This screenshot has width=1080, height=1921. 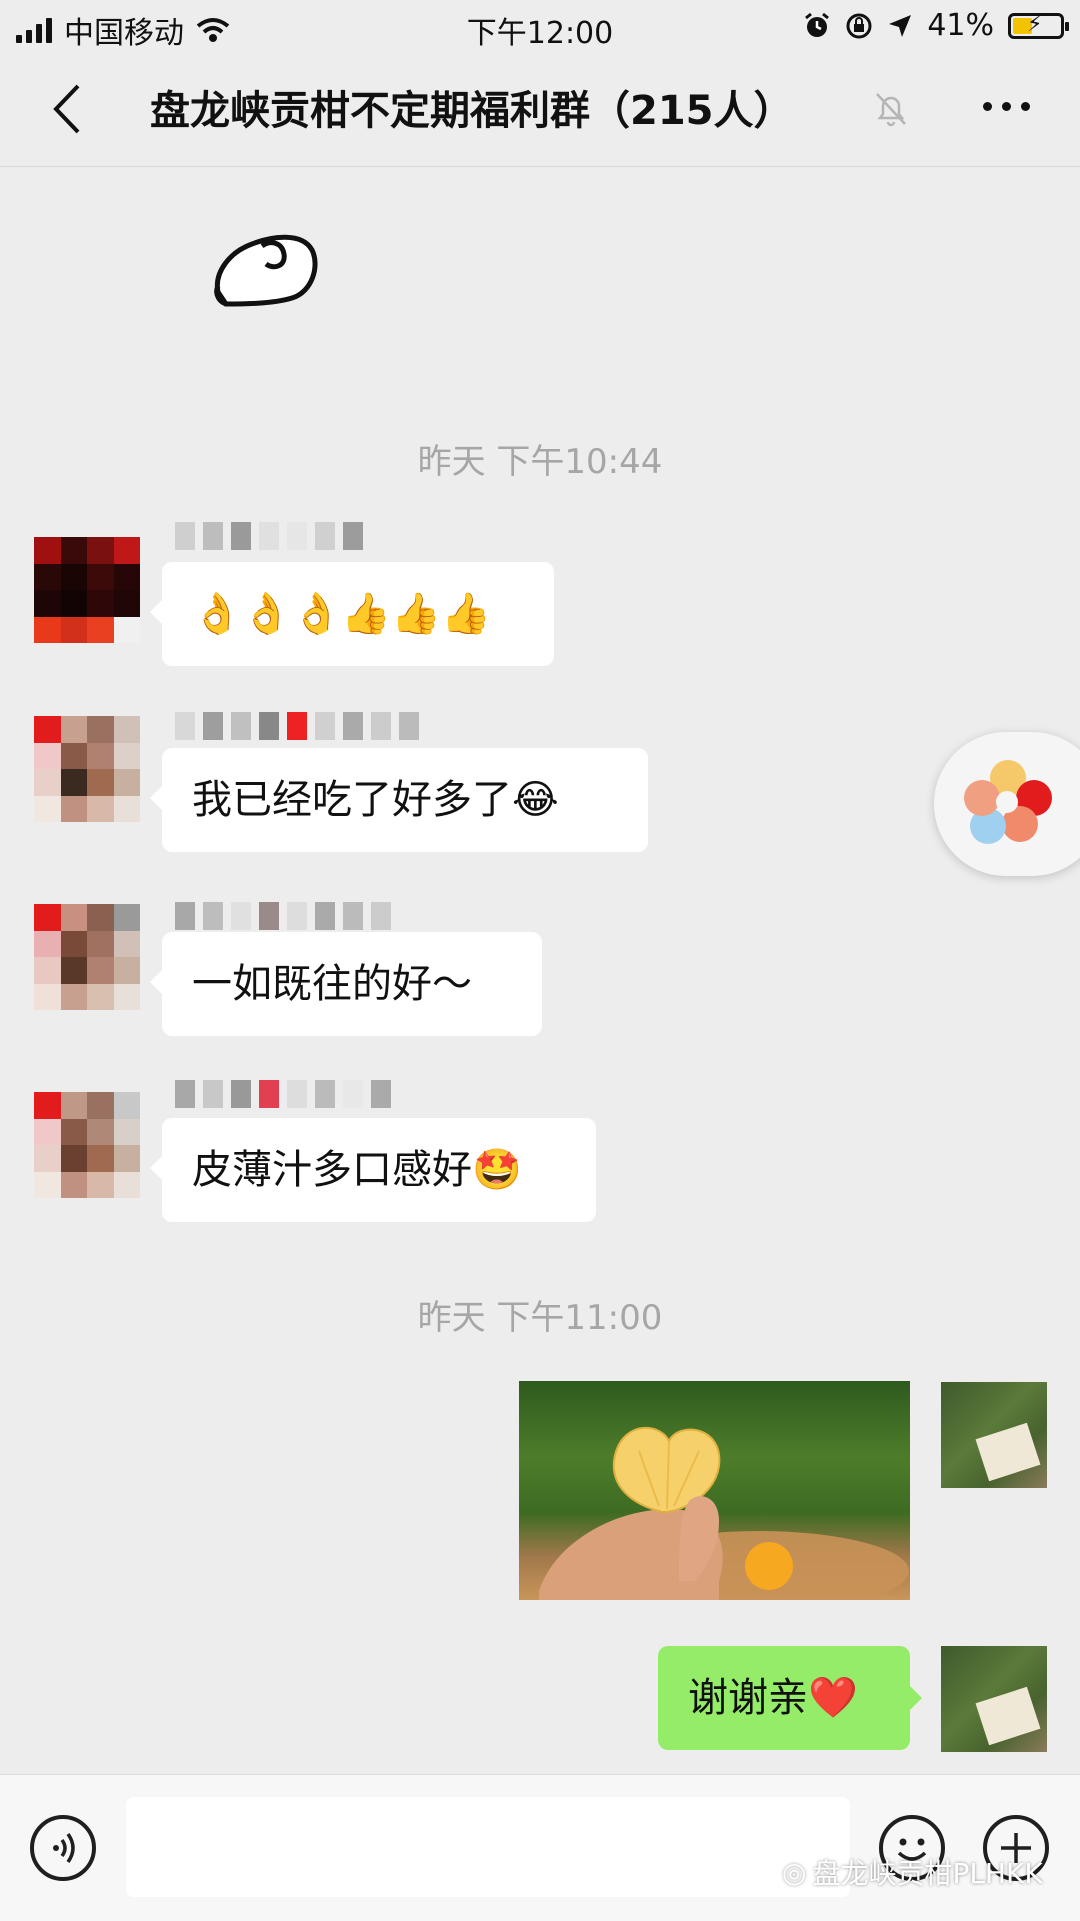 What do you see at coordinates (472, 111) in the screenshot?
I see `chat-title: 盘龙峡贡柑不定期福利群（215人）` at bounding box center [472, 111].